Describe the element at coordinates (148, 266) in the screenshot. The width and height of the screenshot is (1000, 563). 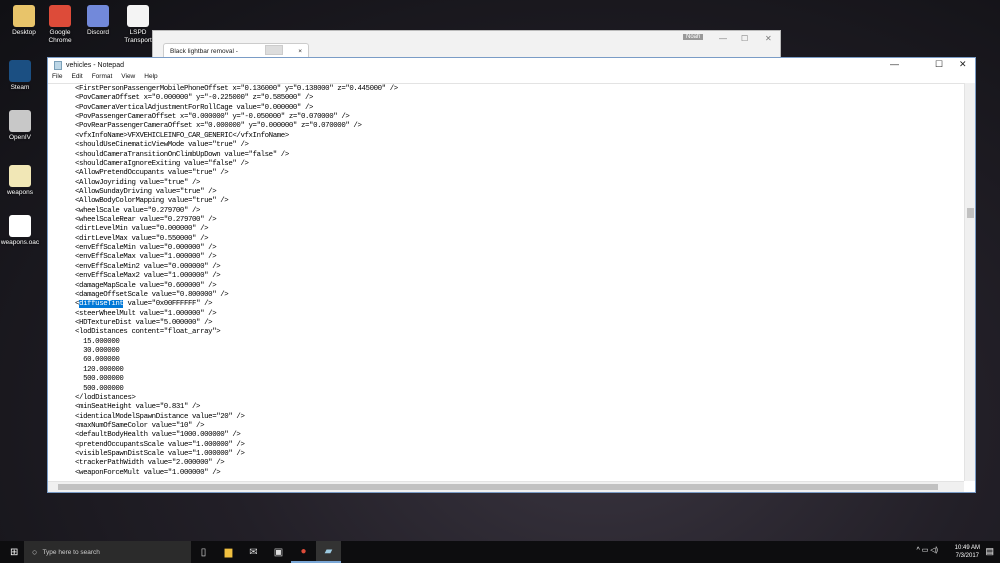
I see `text-line: <envEffScaleMin2 value="0.000000" />` at that location.